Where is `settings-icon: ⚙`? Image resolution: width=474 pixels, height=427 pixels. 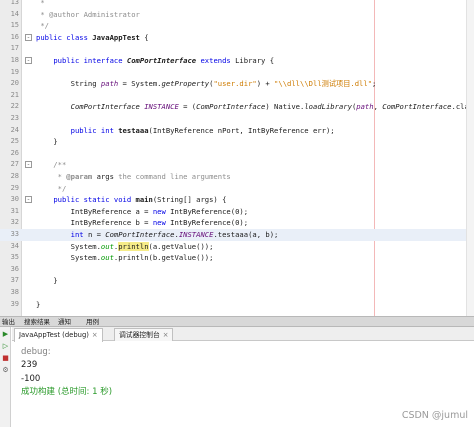 settings-icon: ⚙ is located at coordinates (5, 370).